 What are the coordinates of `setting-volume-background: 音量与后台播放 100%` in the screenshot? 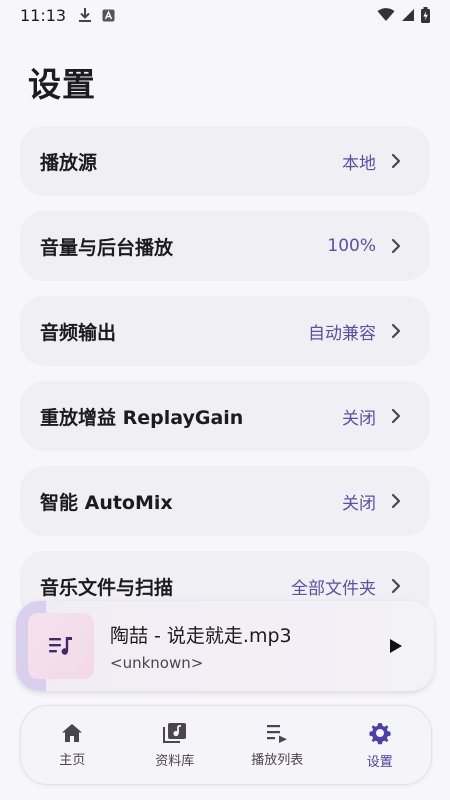 It's located at (225, 246).